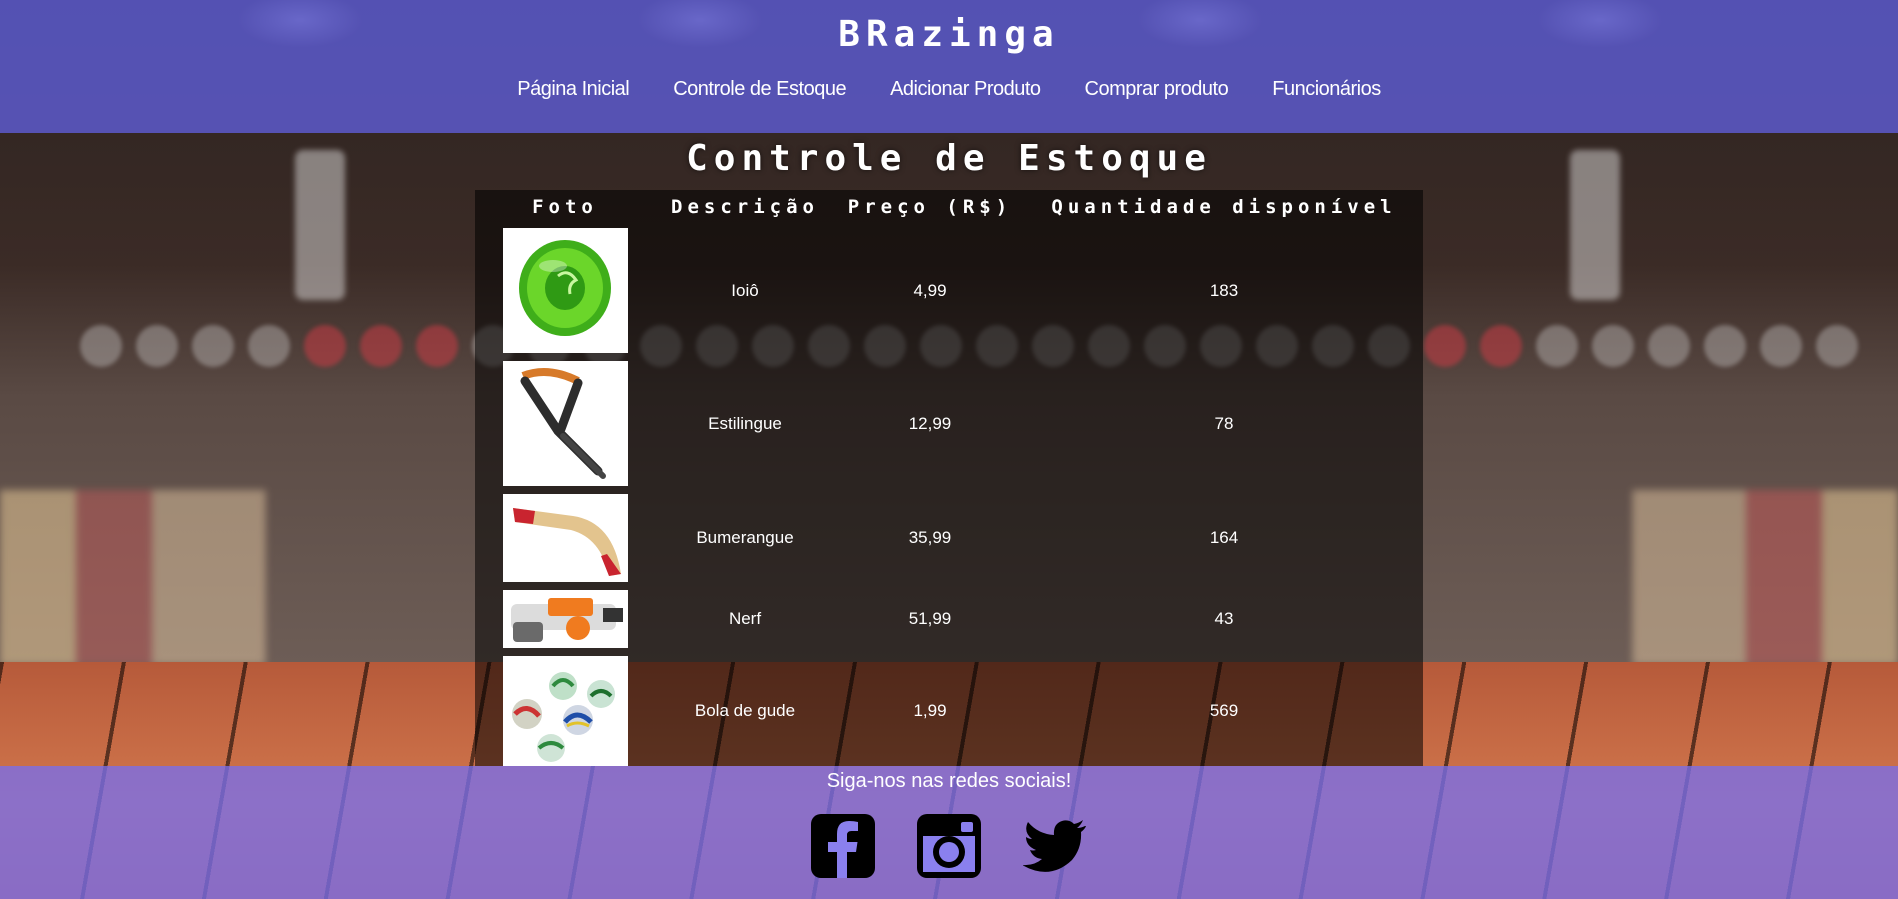  I want to click on social-links, so click(949, 846).